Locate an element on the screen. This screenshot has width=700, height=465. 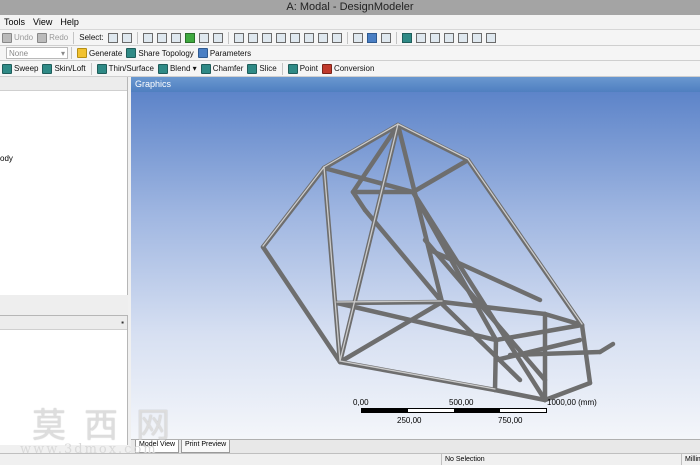
select-bodies-icon is located at coordinates (189, 37).